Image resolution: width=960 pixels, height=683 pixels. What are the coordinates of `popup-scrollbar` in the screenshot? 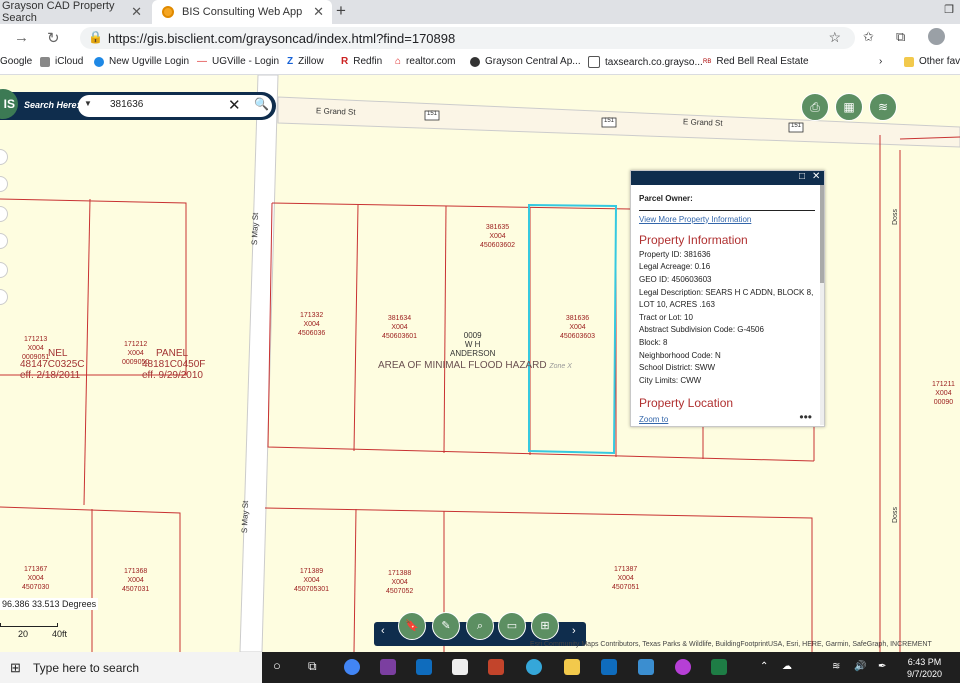 It's located at (822, 305).